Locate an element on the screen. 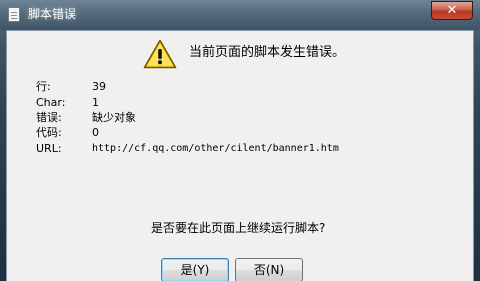 This screenshot has height=281, width=480. detail-value: 1 is located at coordinates (95, 102).